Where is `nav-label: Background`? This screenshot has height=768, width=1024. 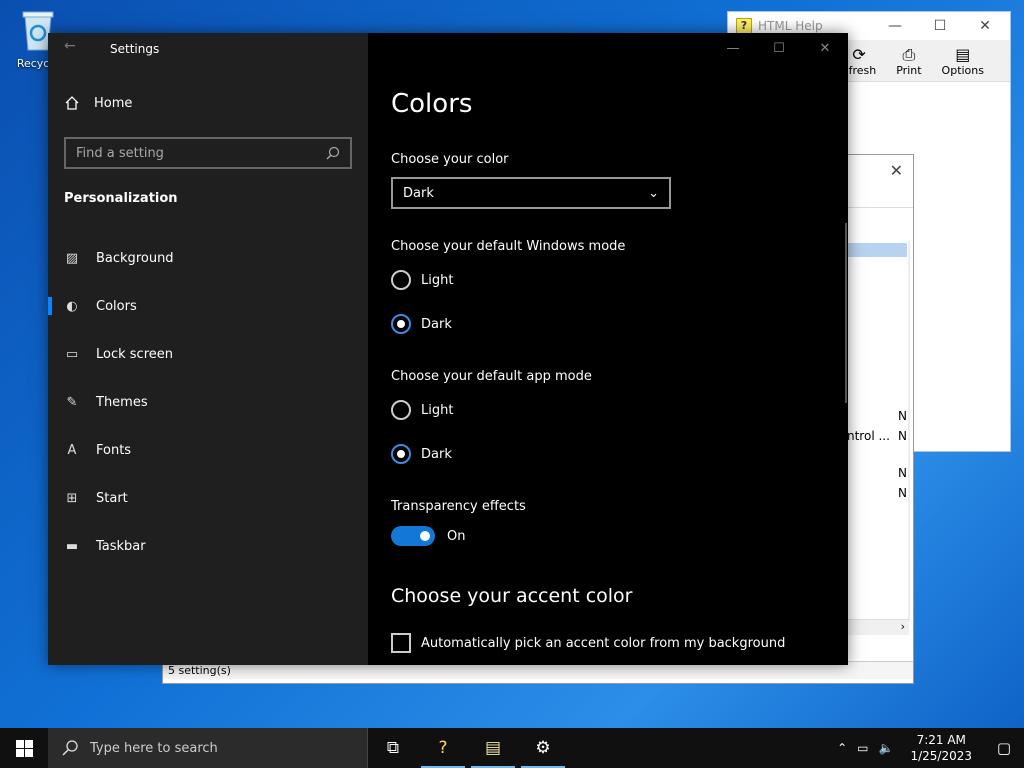
nav-label: Background is located at coordinates (135, 258).